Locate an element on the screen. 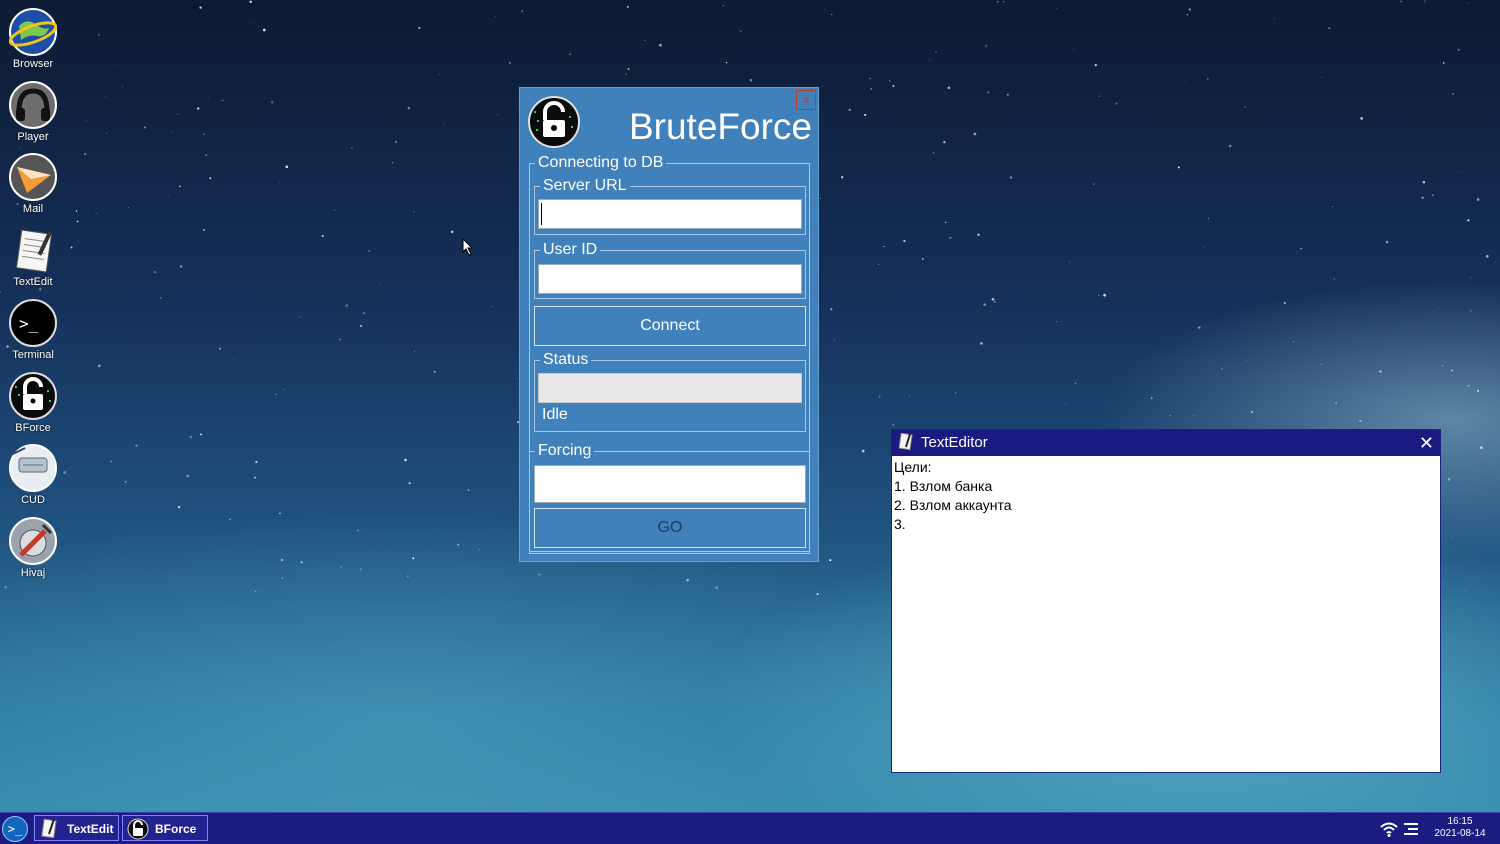  forcing-output-field is located at coordinates (670, 484).